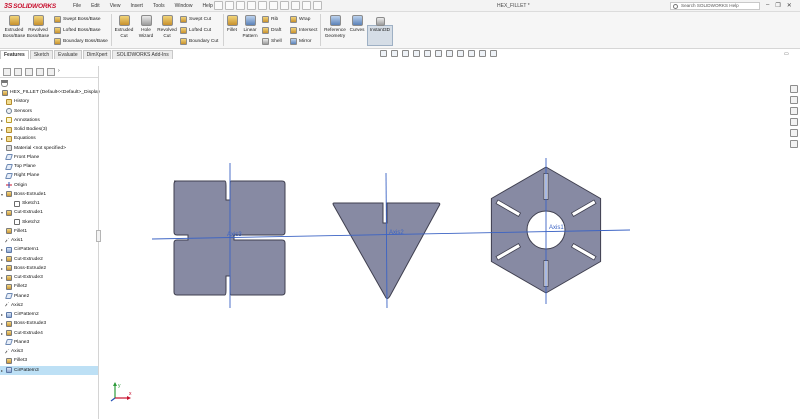 Image resolution: width=800 pixels, height=419 pixels. Describe the element at coordinates (250, 26) in the screenshot. I see `linear-pattern-button: Linear Pattern` at that location.